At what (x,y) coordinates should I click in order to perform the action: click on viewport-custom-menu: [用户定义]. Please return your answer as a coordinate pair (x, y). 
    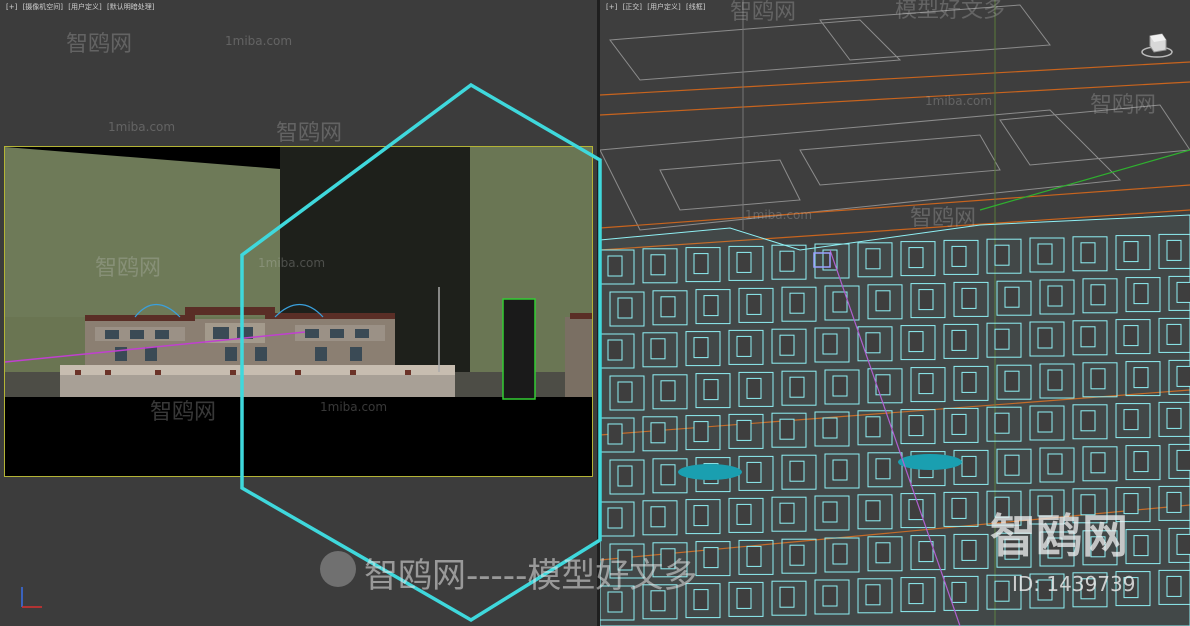
    Looking at the image, I should click on (663, 7).